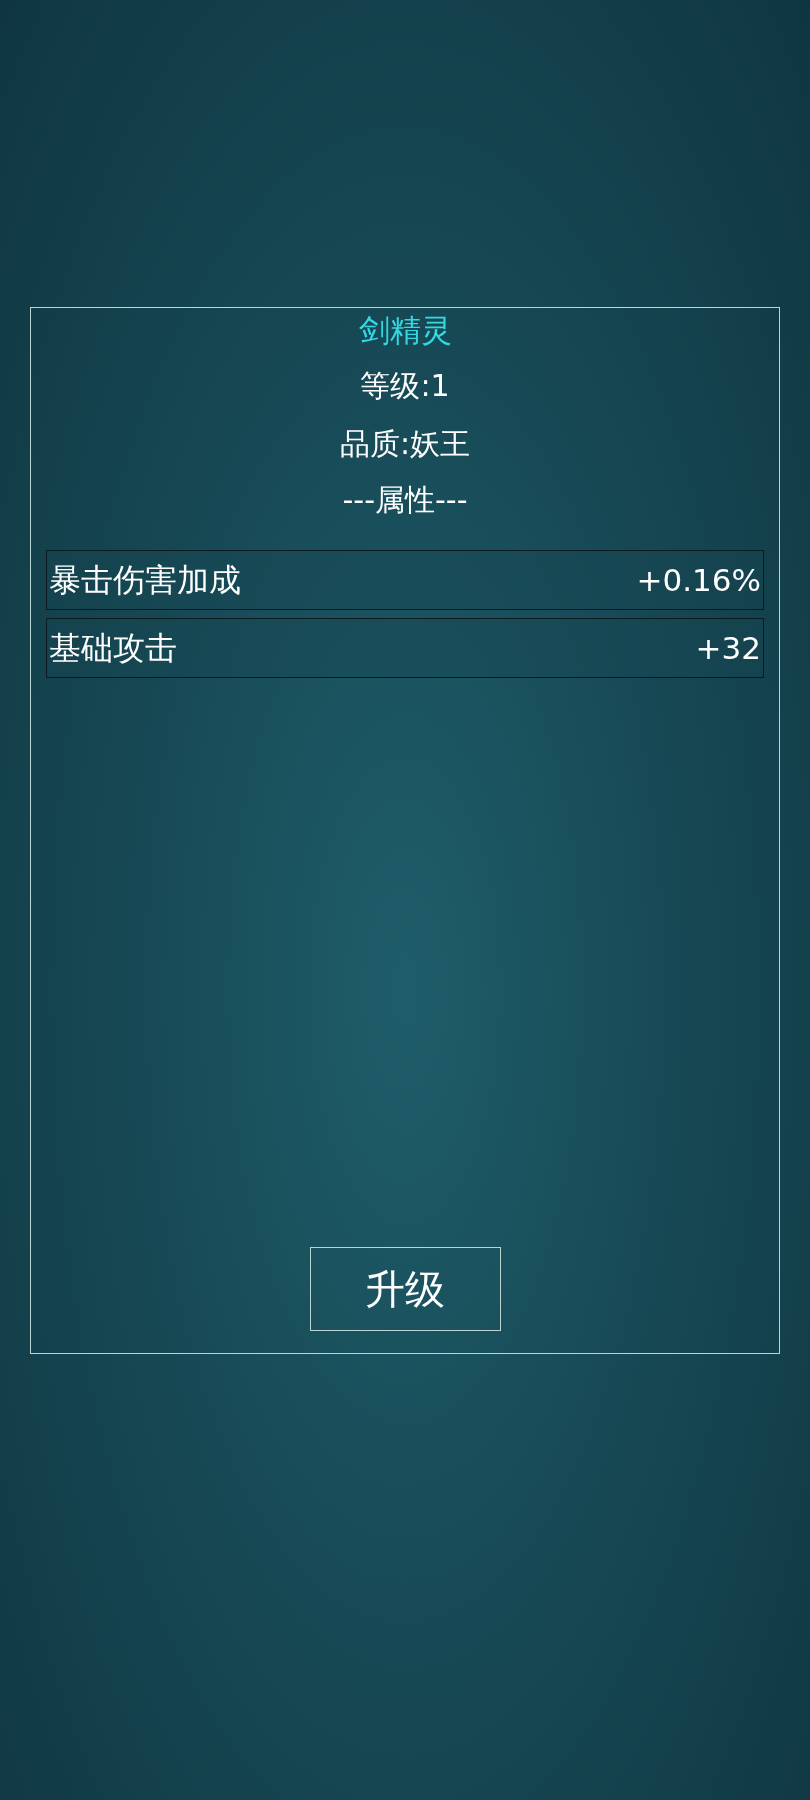  I want to click on section-title: ---属性---, so click(405, 500).